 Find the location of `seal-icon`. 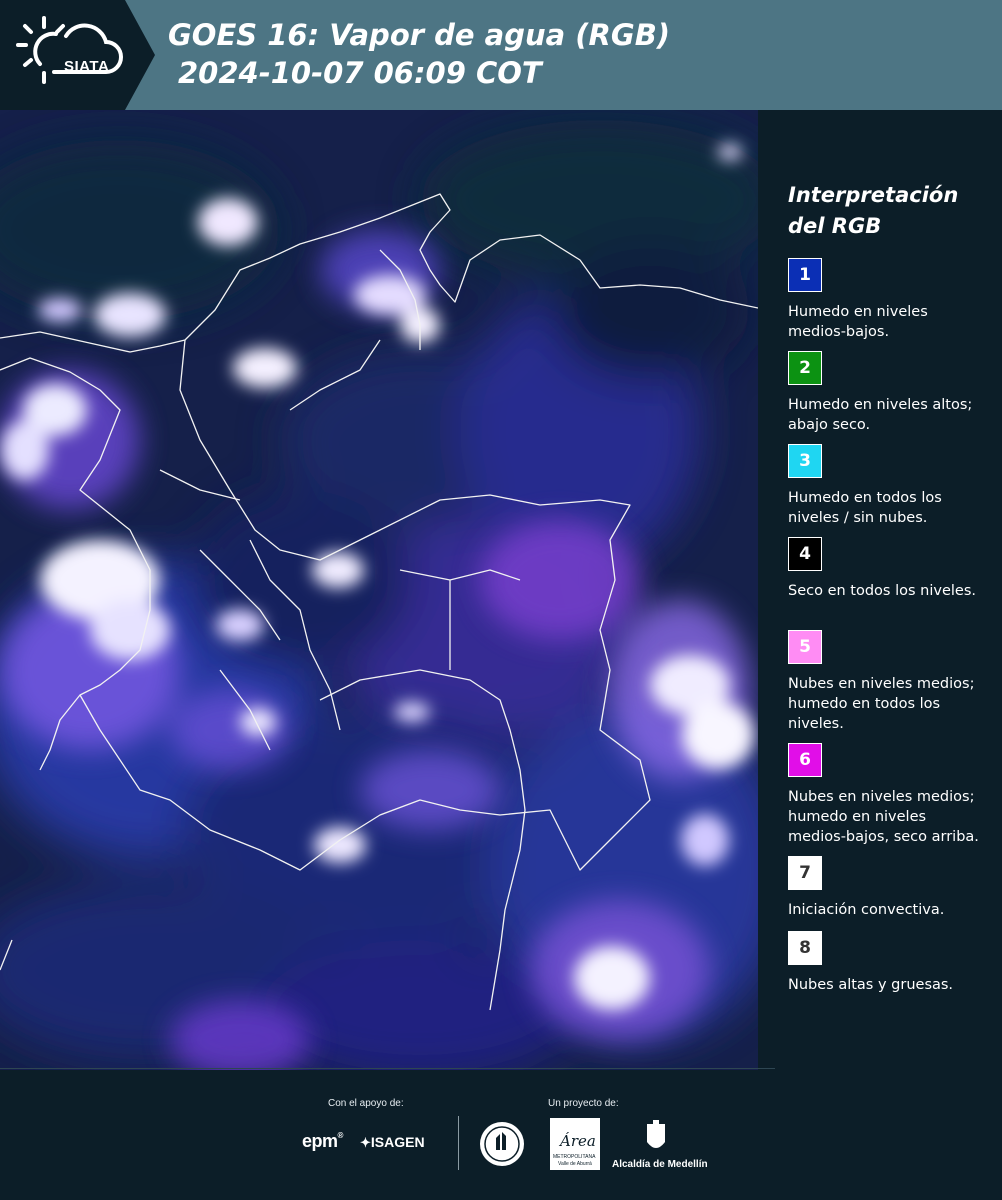

seal-icon is located at coordinates (502, 1144).